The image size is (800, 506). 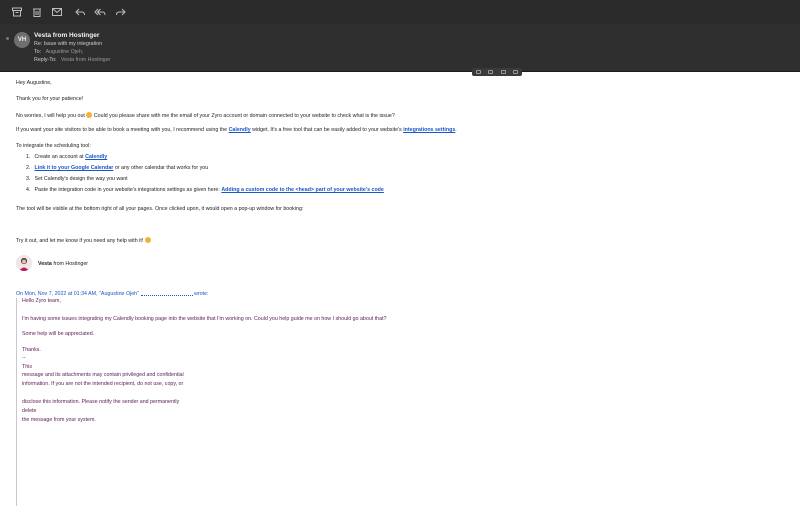 I want to click on quote-line: Hello Zyro team,, so click(x=41, y=301).